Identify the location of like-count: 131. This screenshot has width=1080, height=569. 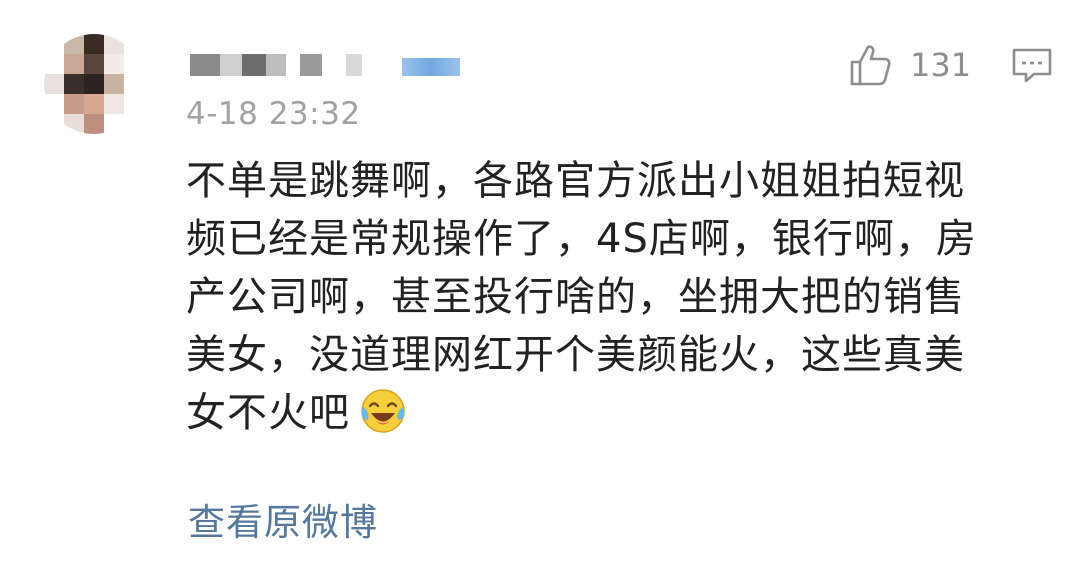
(941, 65).